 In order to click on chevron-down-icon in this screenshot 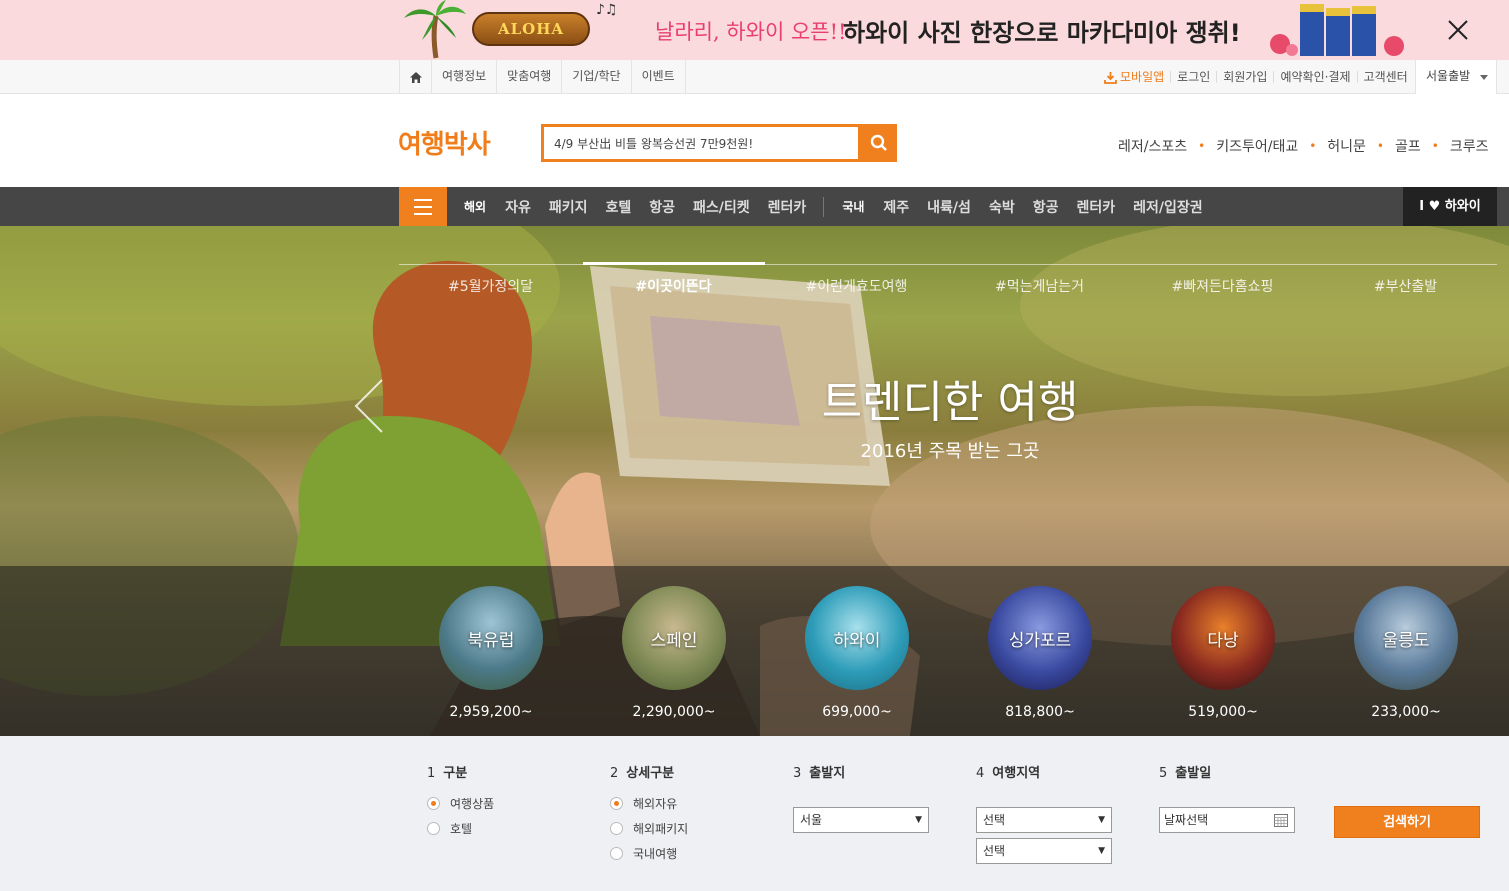, I will do `click(1484, 77)`.